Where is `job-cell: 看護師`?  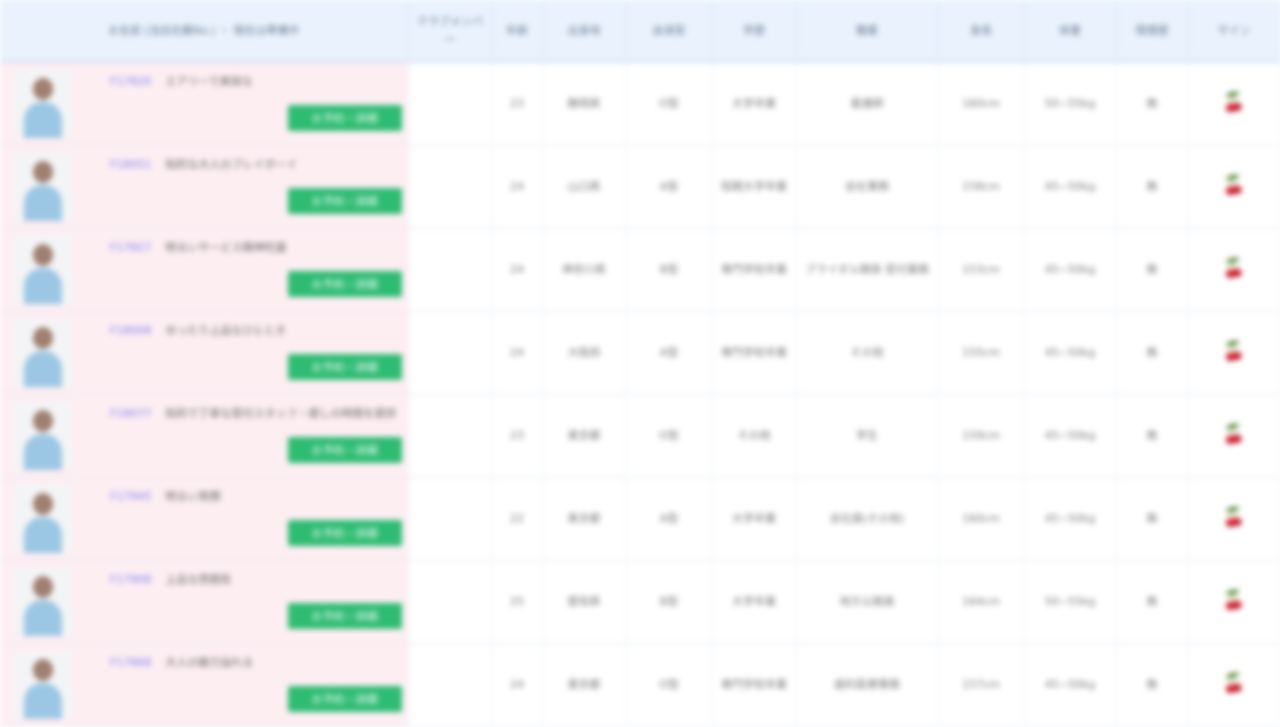
job-cell: 看護師 is located at coordinates (867, 104).